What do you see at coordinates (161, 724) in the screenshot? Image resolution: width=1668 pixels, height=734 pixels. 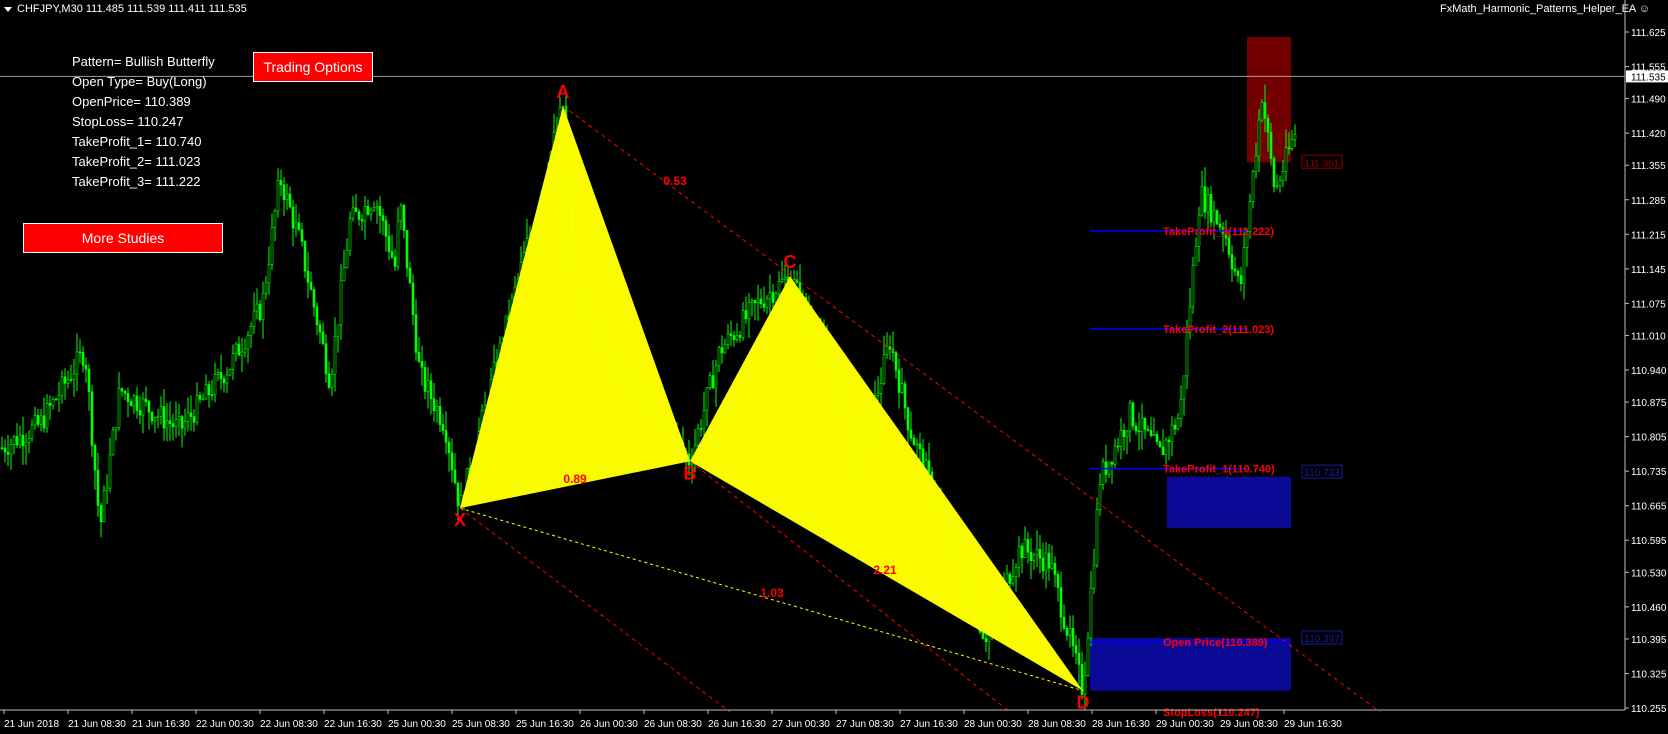 I see `x-tick-label: 21 Jun 16:30` at bounding box center [161, 724].